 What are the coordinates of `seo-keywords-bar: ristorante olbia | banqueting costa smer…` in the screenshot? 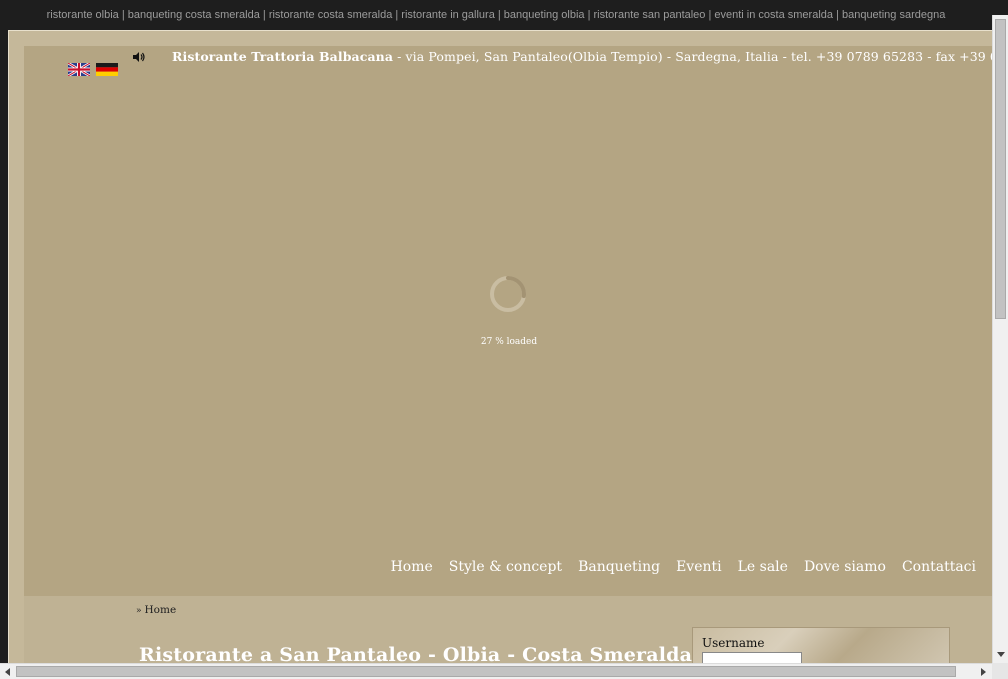 It's located at (496, 15).